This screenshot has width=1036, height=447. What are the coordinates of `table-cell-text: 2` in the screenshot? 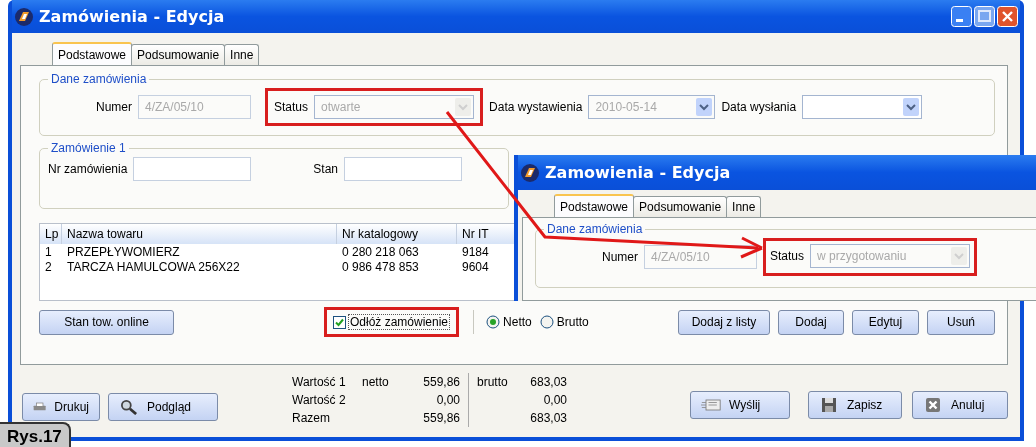 It's located at (48, 266).